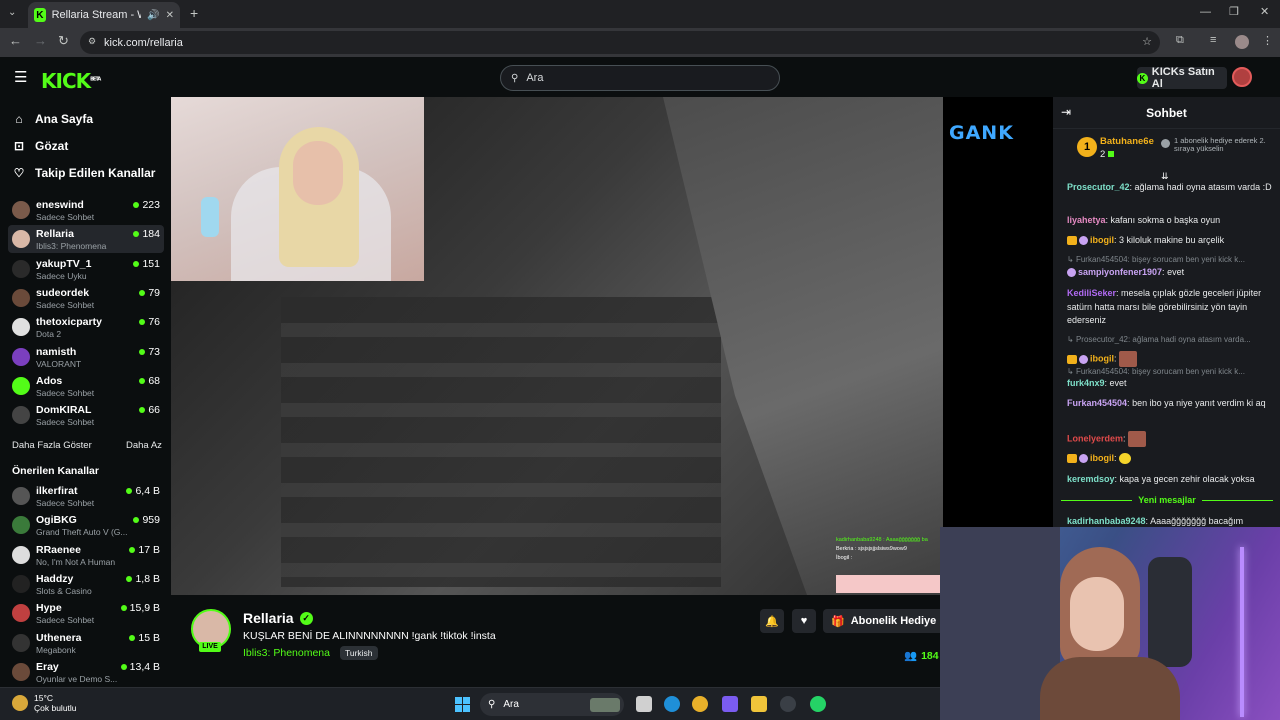 This screenshot has height=720, width=1280. What do you see at coordinates (92, 41) in the screenshot?
I see `site-info-icon: ⚙` at bounding box center [92, 41].